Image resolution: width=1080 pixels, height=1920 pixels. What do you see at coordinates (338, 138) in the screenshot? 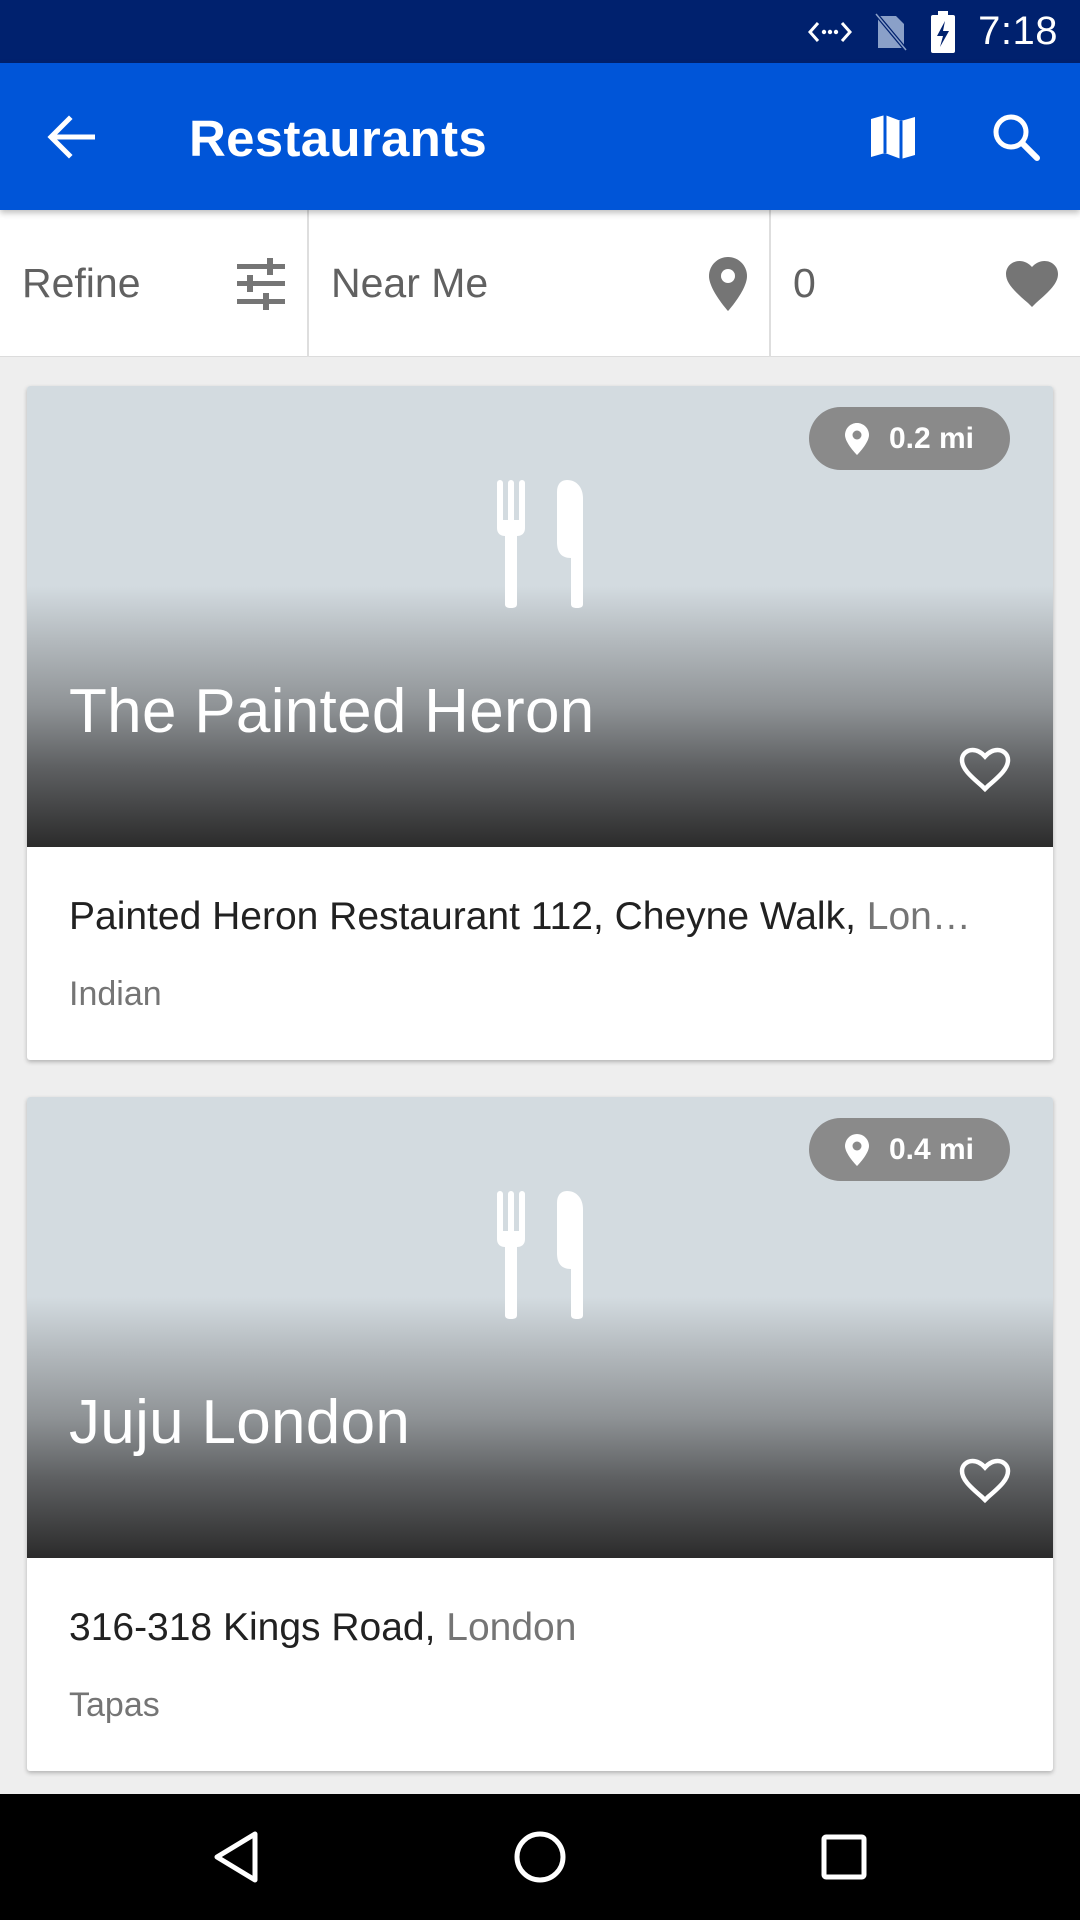
I see `page-title: Restaurants` at bounding box center [338, 138].